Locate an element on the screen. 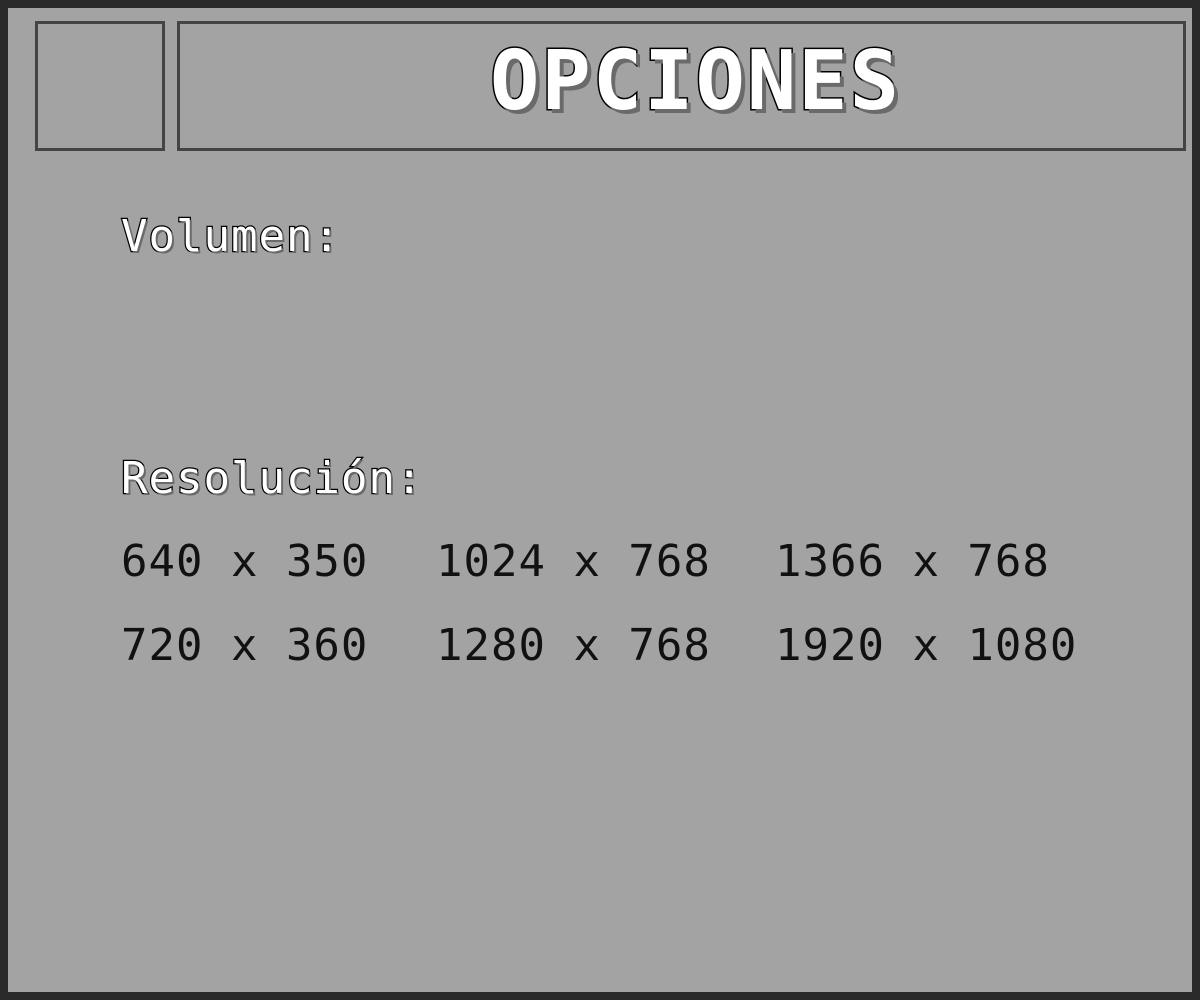 The image size is (1200, 1000). resolution-option-1920x1080: 1920 x 1080 is located at coordinates (926, 645).